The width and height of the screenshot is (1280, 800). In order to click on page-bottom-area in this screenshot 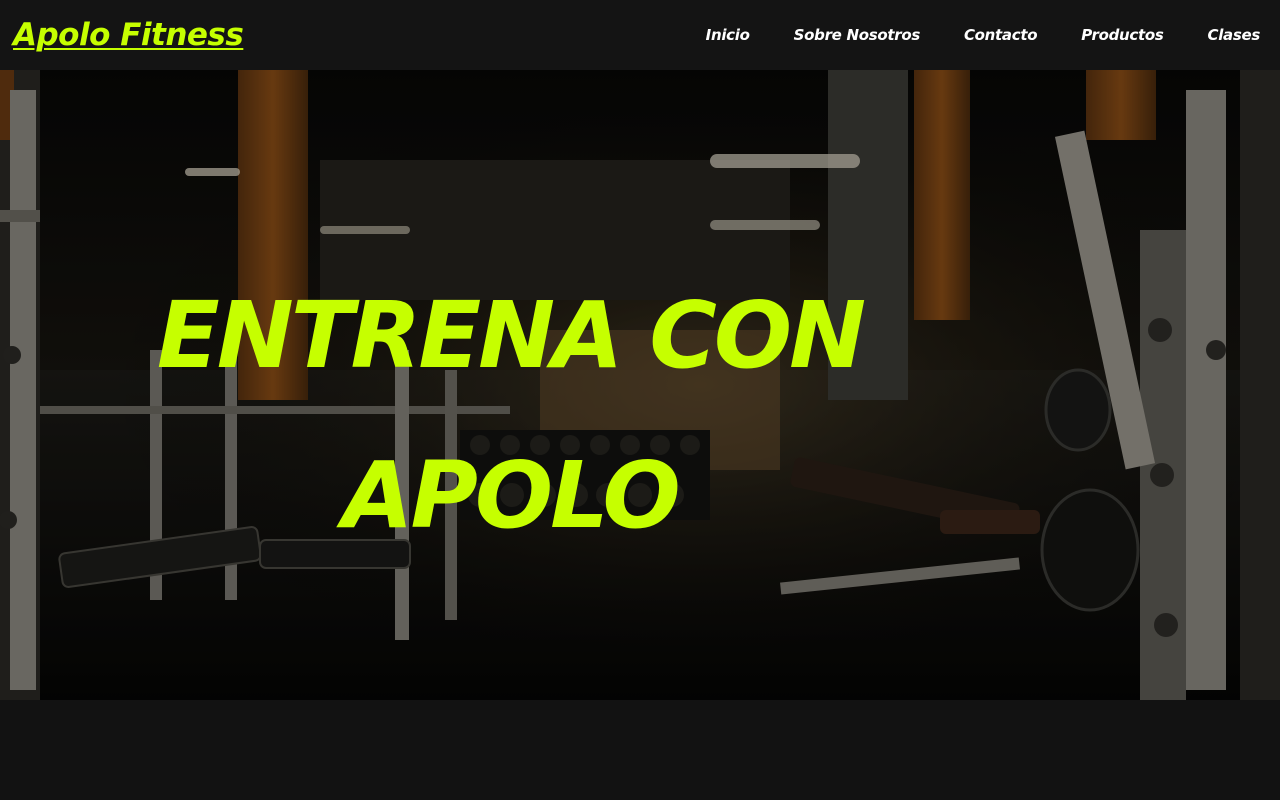, I will do `click(640, 750)`.